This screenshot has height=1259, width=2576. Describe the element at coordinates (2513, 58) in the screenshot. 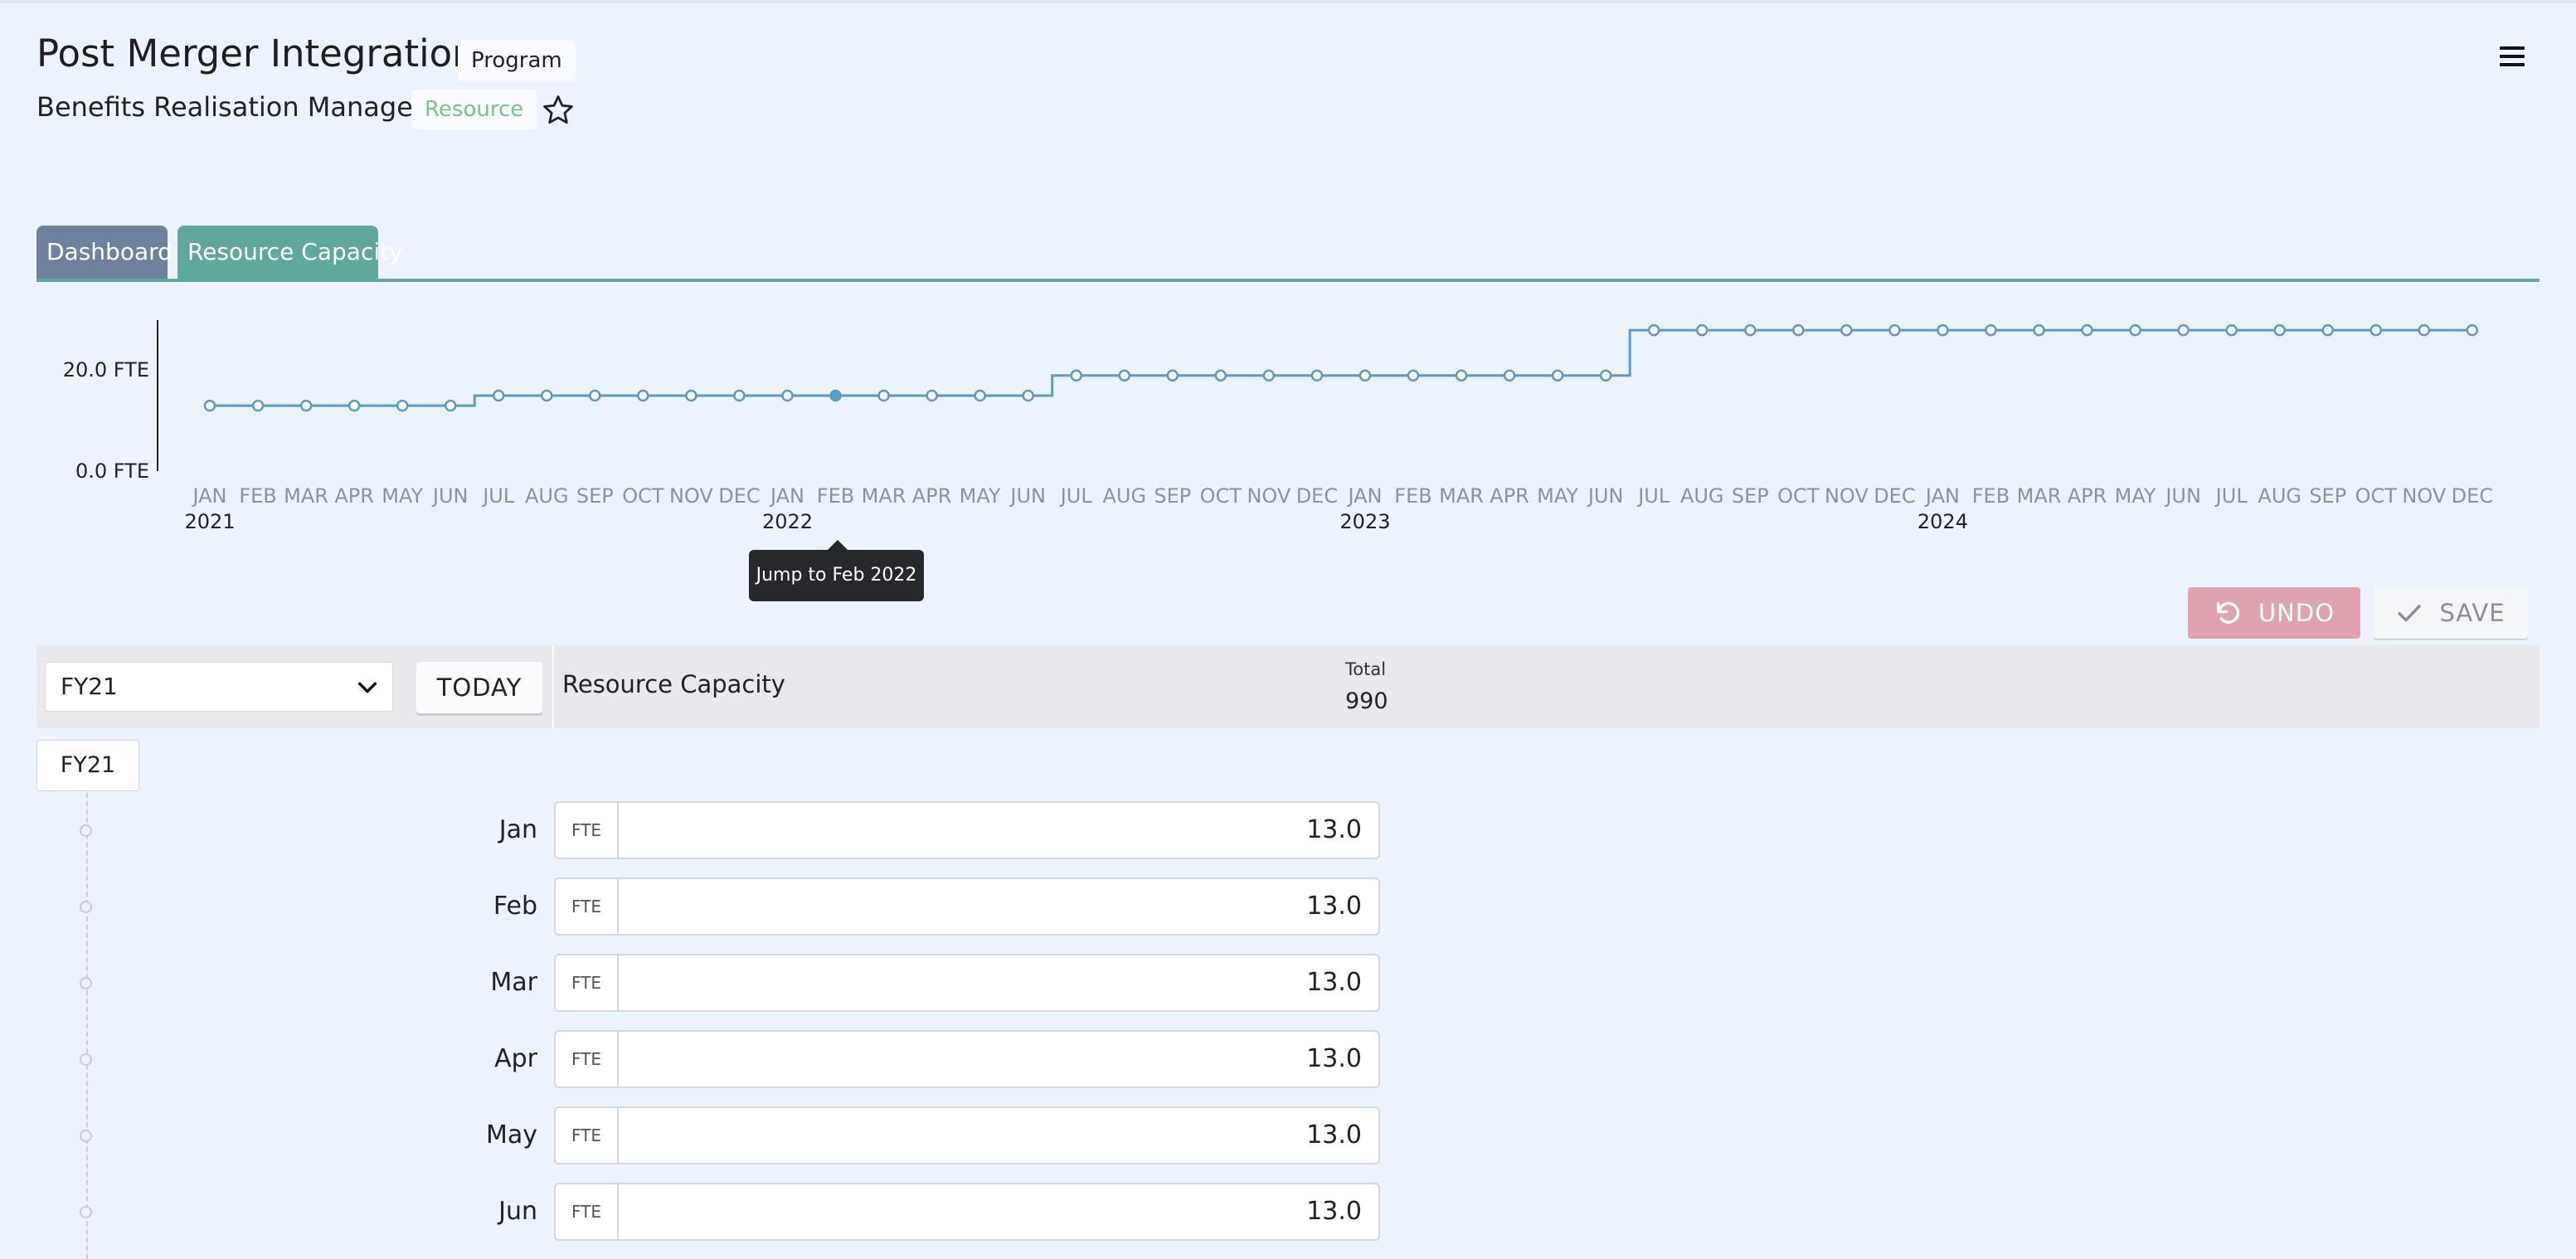

I see `hamburger-menu-icon` at that location.